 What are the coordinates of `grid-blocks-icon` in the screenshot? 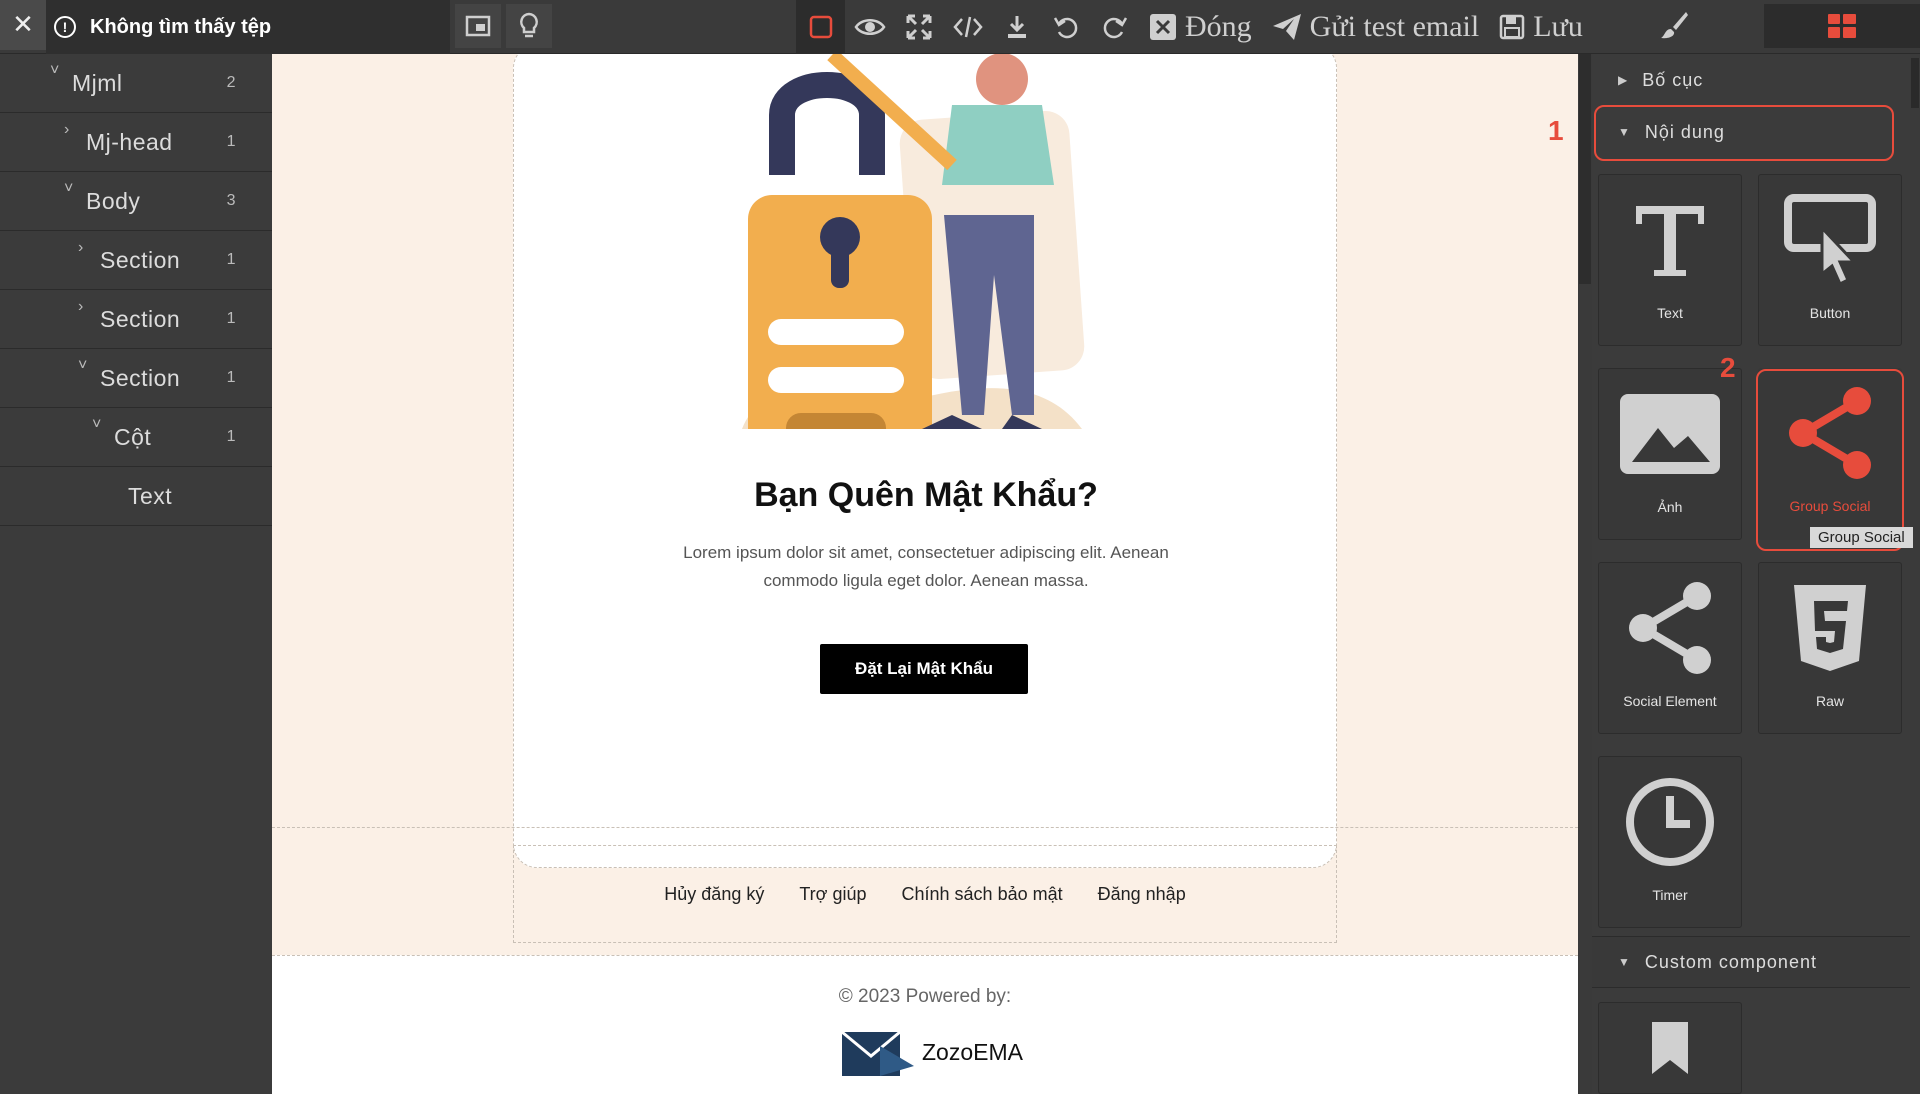 It's located at (1842, 26).